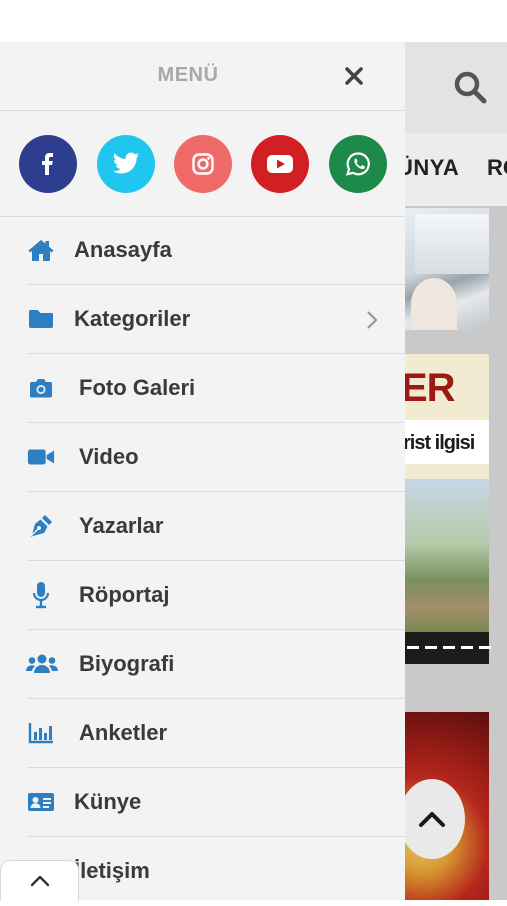  I want to click on site-nav-item-next: RO, so click(497, 168).